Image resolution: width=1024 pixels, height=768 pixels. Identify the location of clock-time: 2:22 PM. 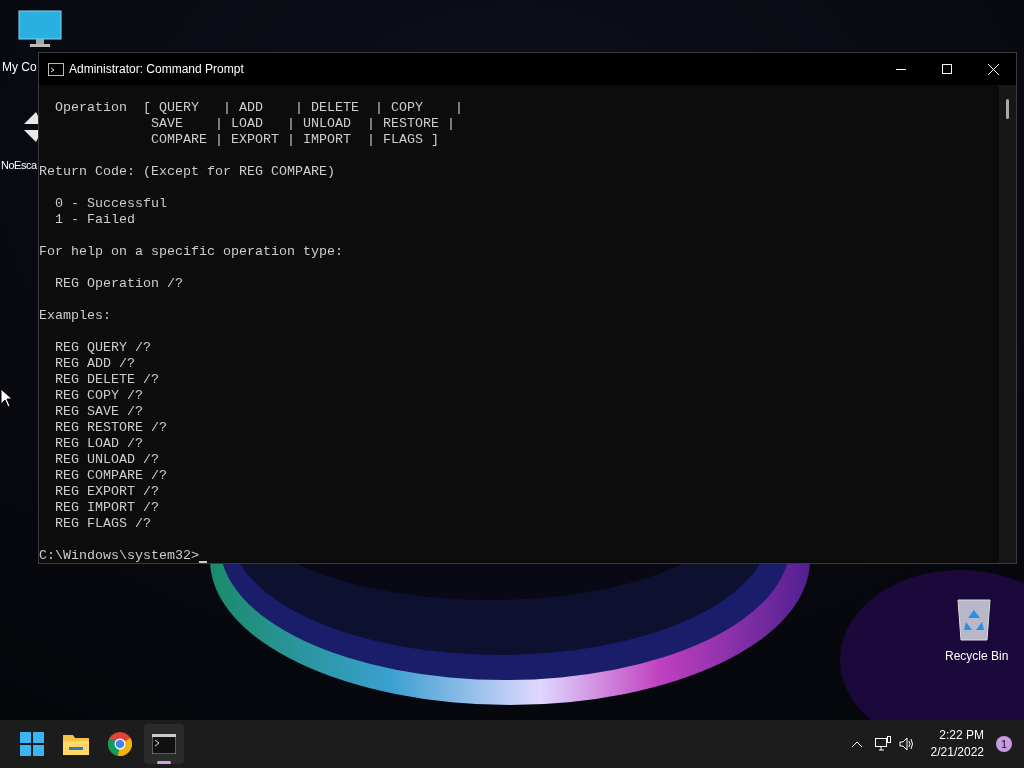
(961, 735).